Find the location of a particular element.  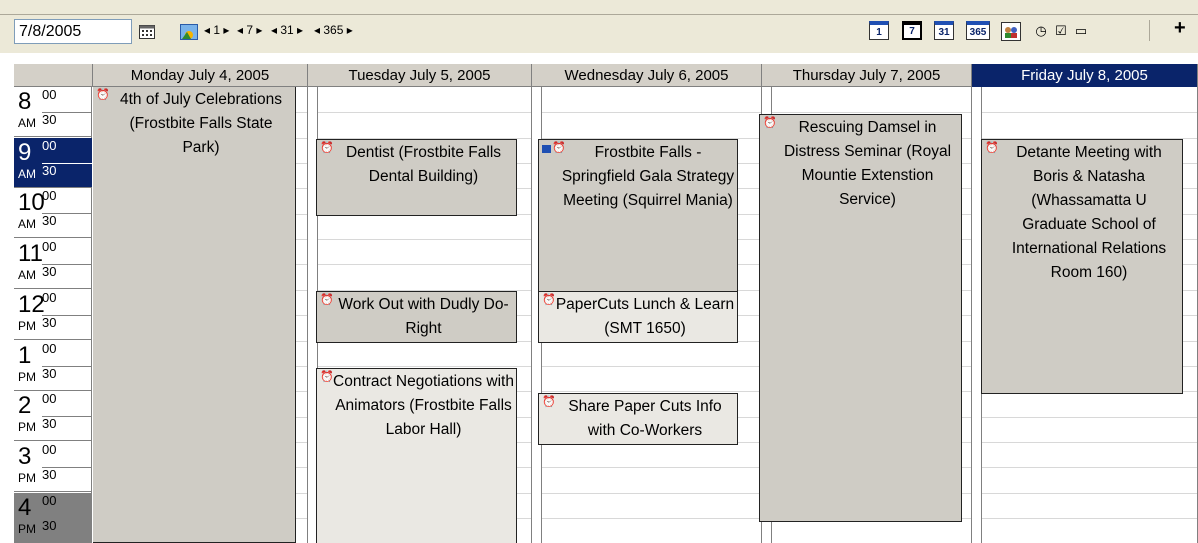

hour-cell: 2 PM 00 30 is located at coordinates (53, 416).